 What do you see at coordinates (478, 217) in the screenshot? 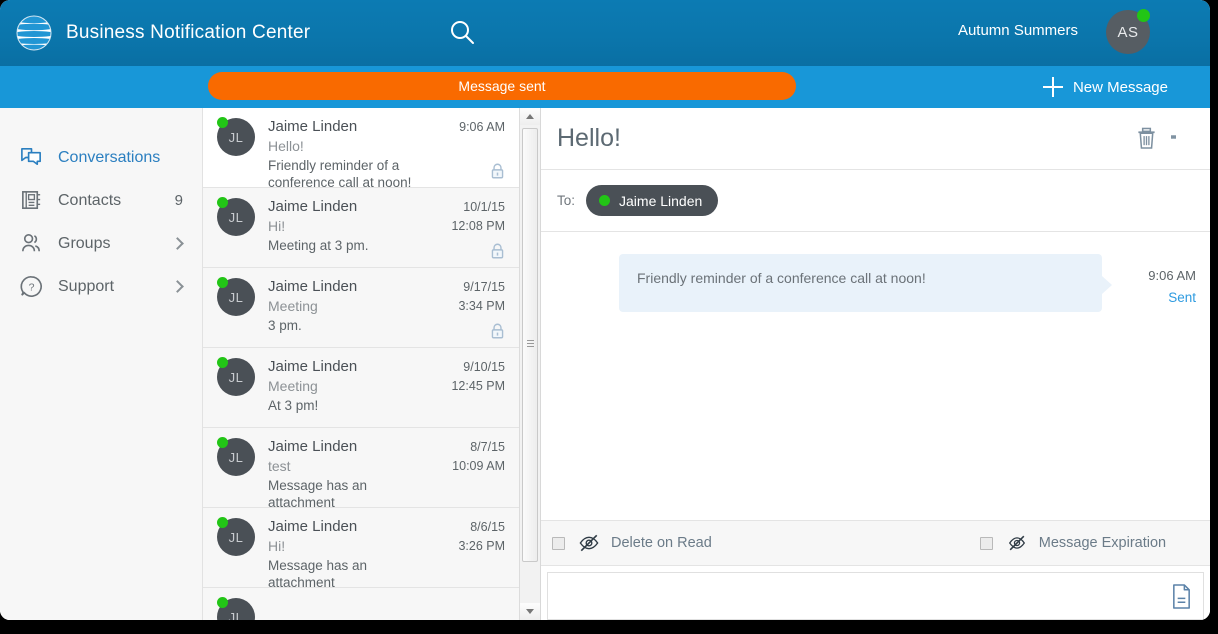
I see `conversation-timestamp: 10/1/15 12:08 PM` at bounding box center [478, 217].